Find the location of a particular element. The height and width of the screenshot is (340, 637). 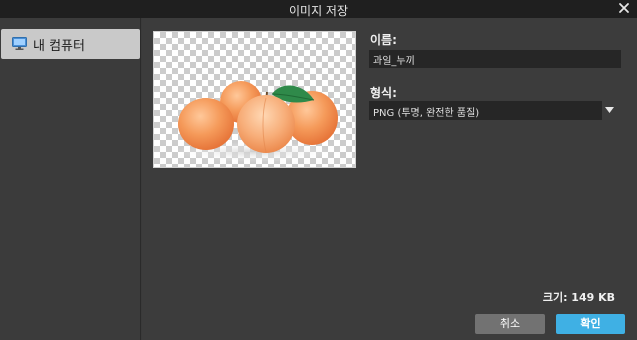

name-label: 이름: is located at coordinates (383, 40).